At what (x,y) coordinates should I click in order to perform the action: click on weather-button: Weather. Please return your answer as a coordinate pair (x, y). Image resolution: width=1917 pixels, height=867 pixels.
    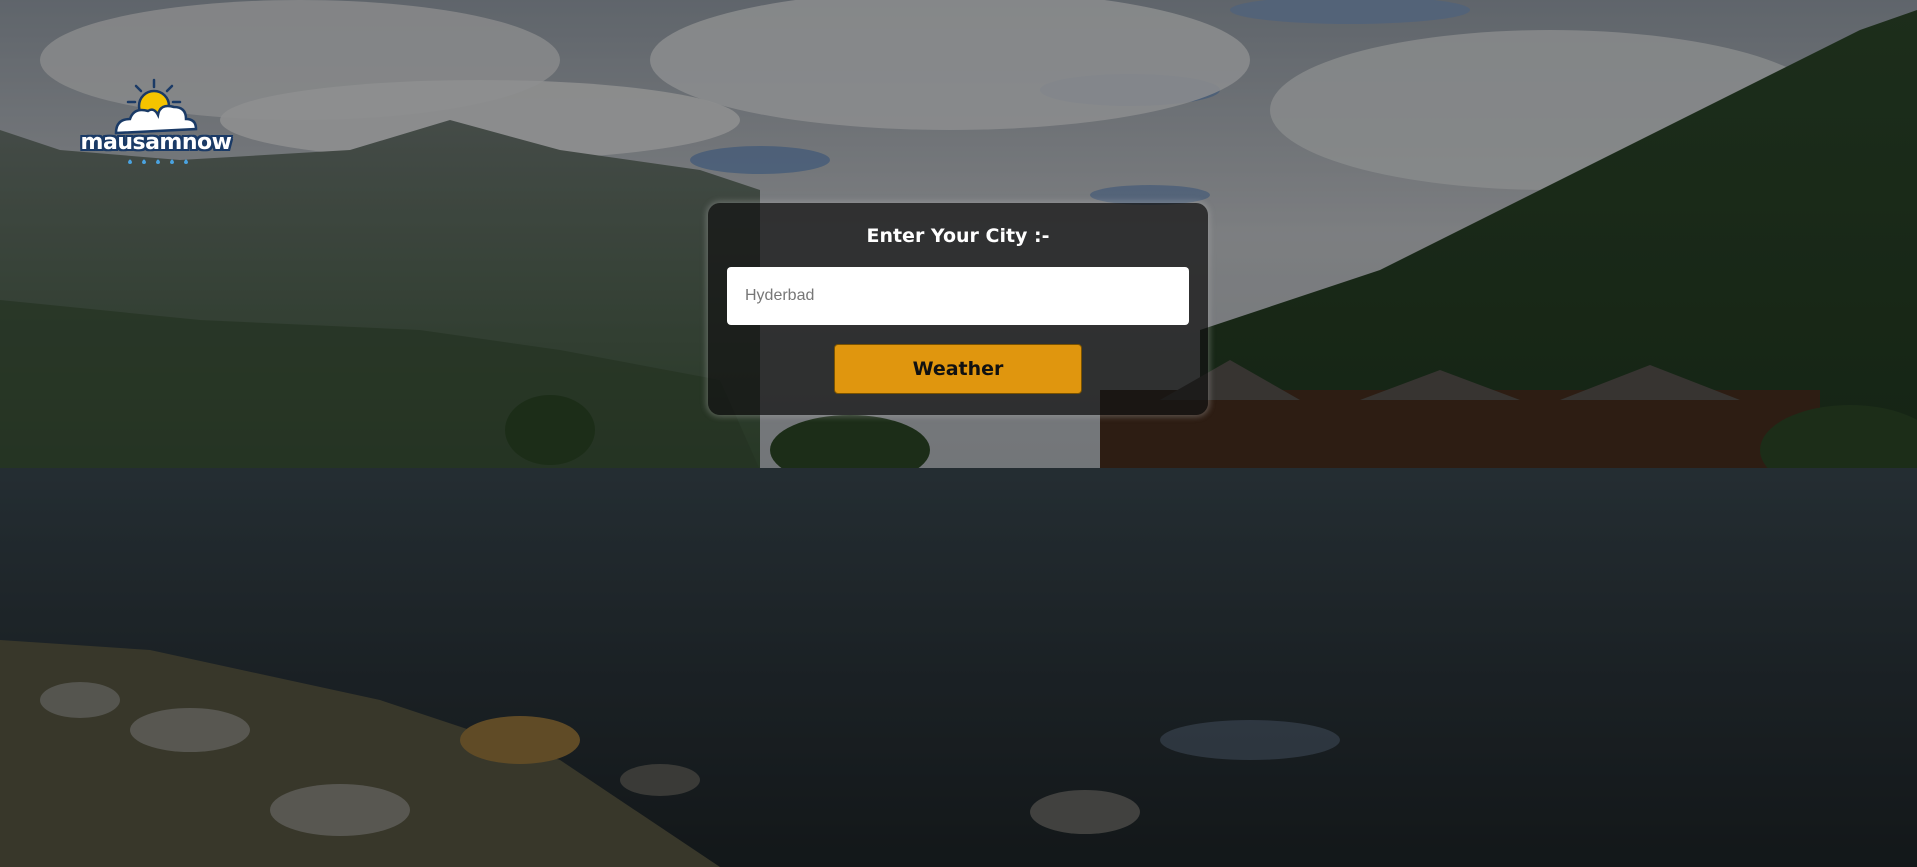
    Looking at the image, I should click on (958, 369).